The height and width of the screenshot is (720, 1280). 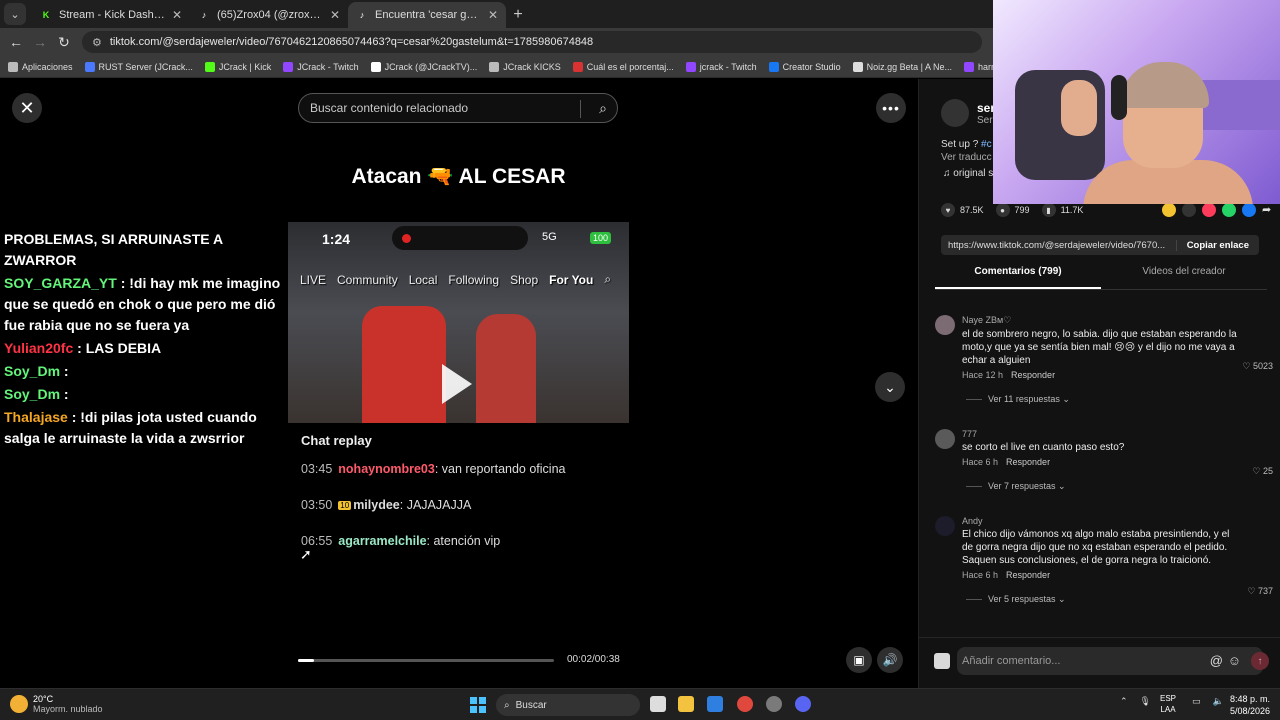 What do you see at coordinates (966, 157) in the screenshot?
I see `see-translation-link: Ver traducc` at bounding box center [966, 157].